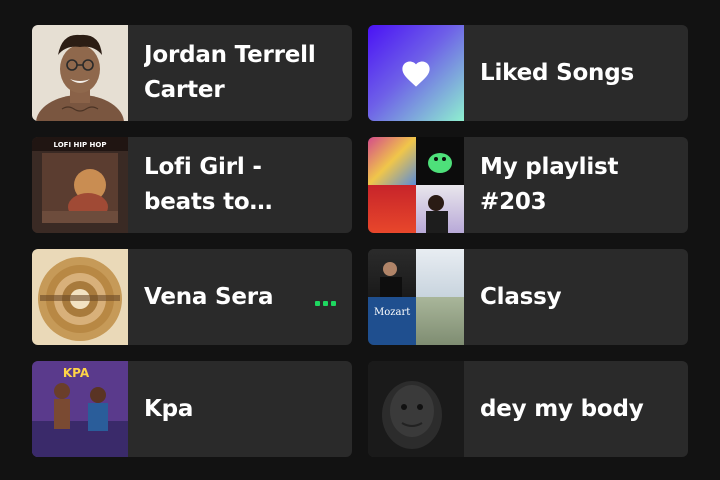 The width and height of the screenshot is (720, 480). Describe the element at coordinates (562, 408) in the screenshot. I see `card-title: dey my body` at that location.